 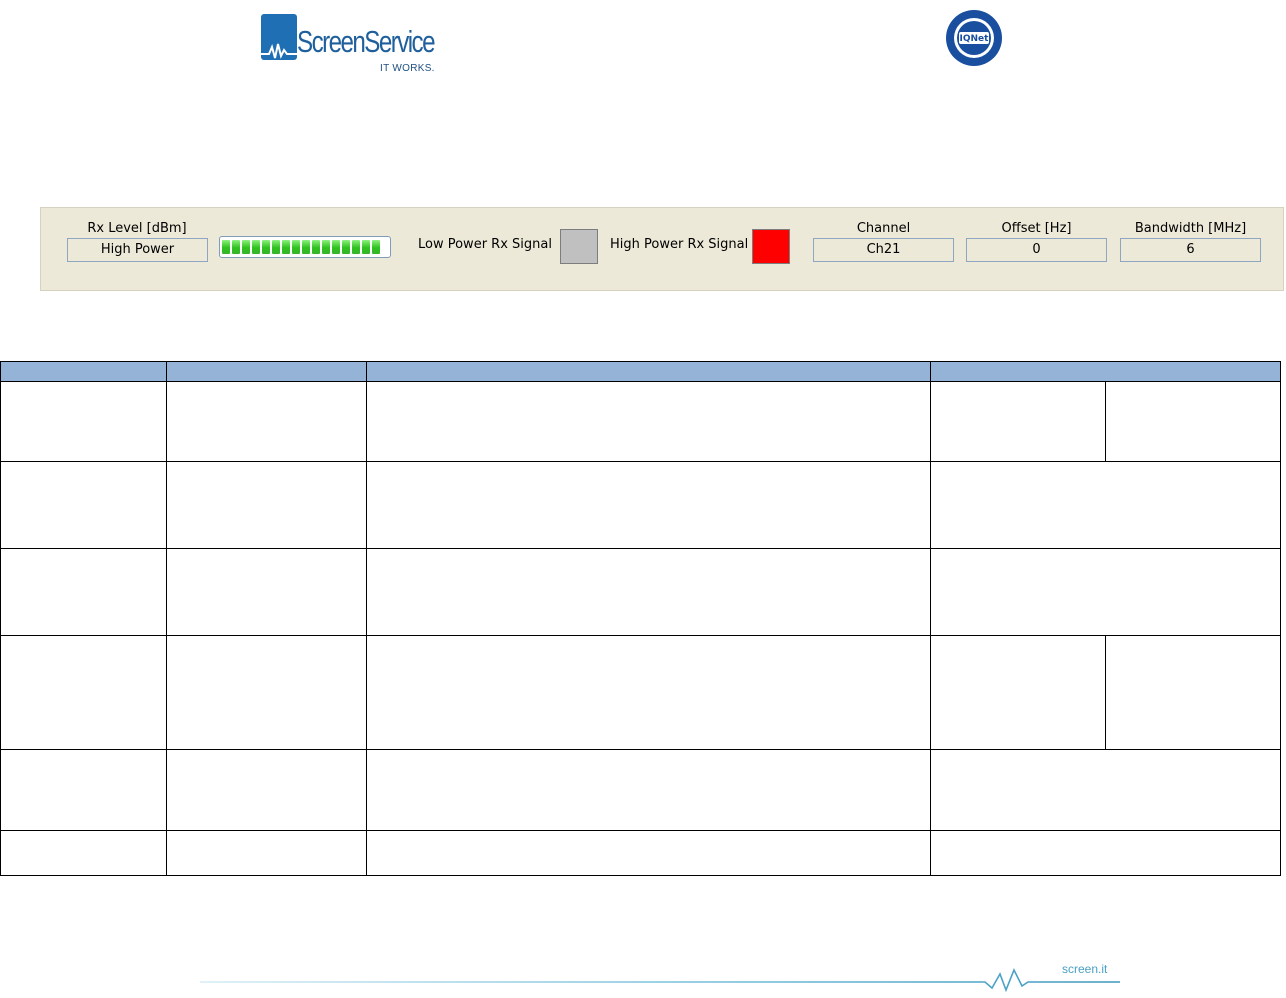 What do you see at coordinates (137, 228) in the screenshot?
I see `rx-level-label: Rx Level [dBm]` at bounding box center [137, 228].